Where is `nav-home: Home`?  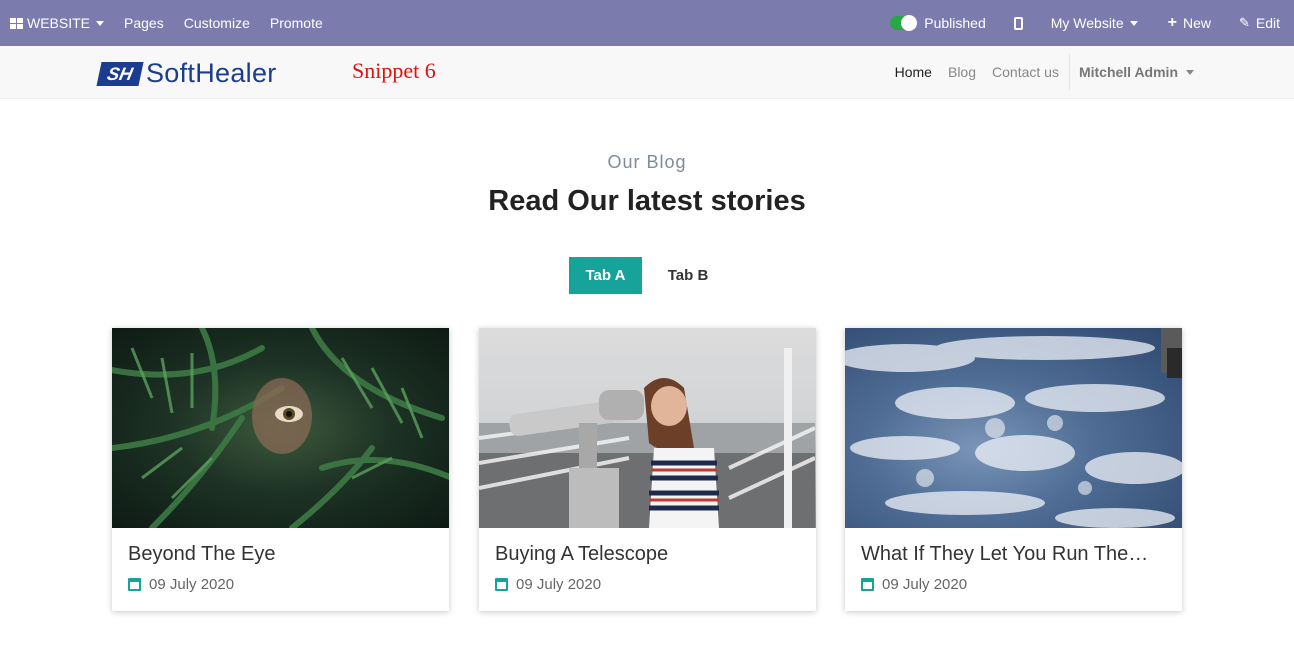
nav-home: Home is located at coordinates (913, 72).